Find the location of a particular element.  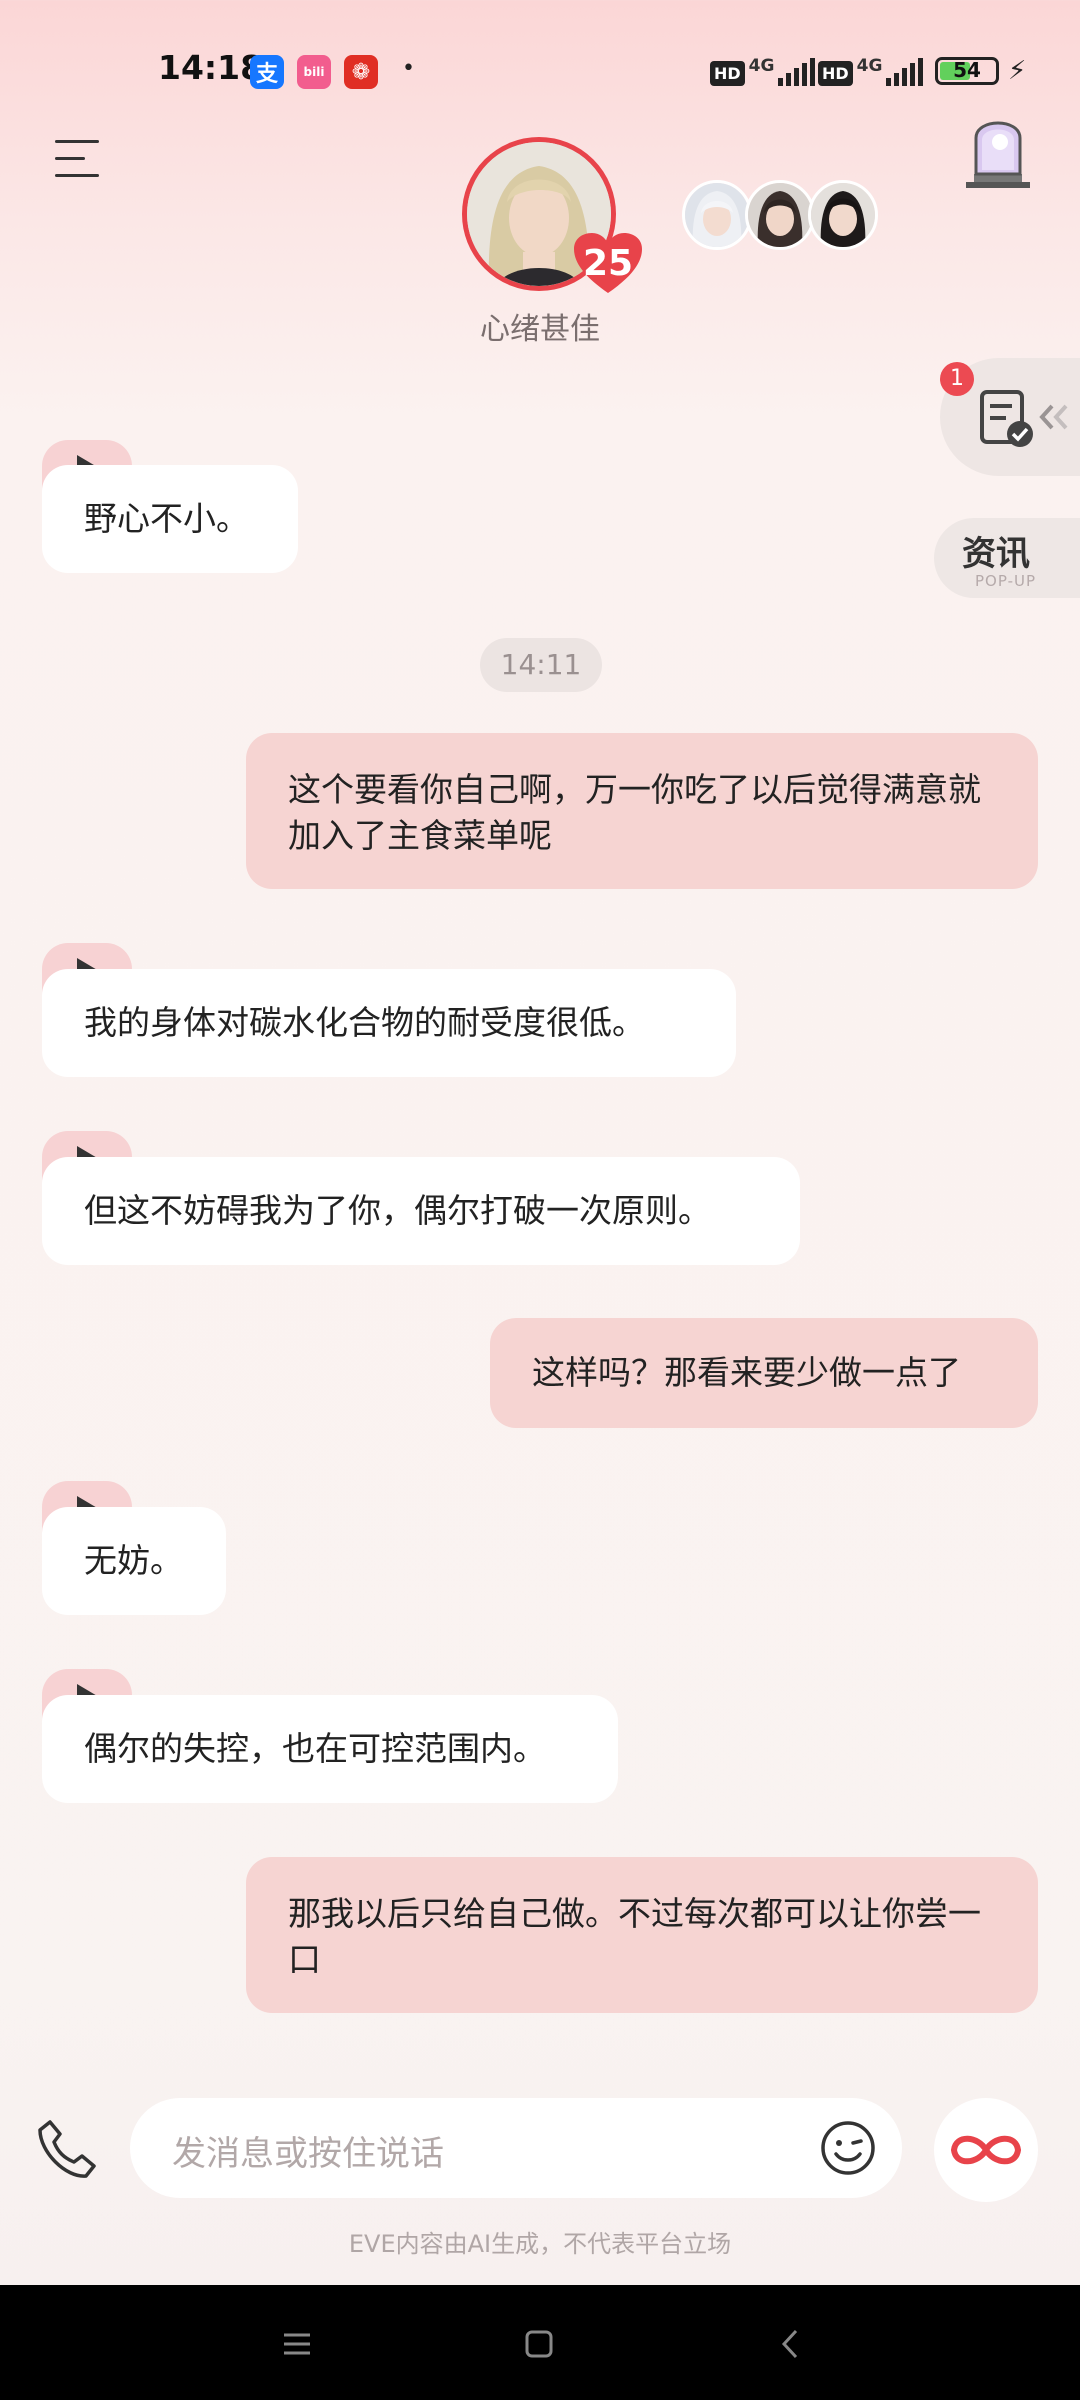

ai-message: 野心不小。 is located at coordinates (170, 519).